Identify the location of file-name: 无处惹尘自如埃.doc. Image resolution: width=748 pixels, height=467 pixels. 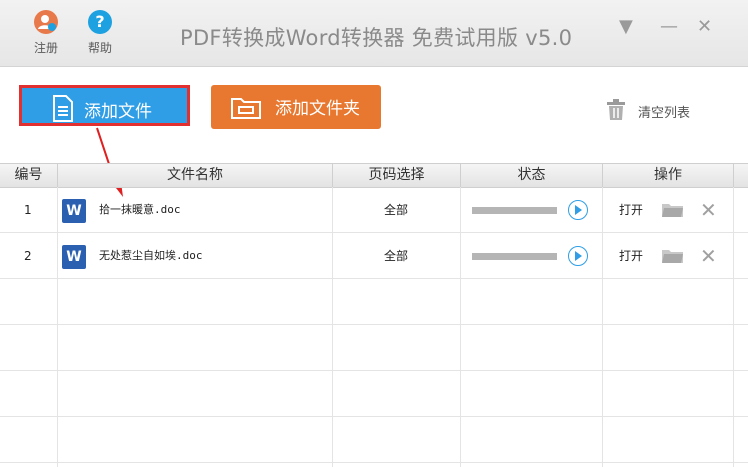
(151, 255).